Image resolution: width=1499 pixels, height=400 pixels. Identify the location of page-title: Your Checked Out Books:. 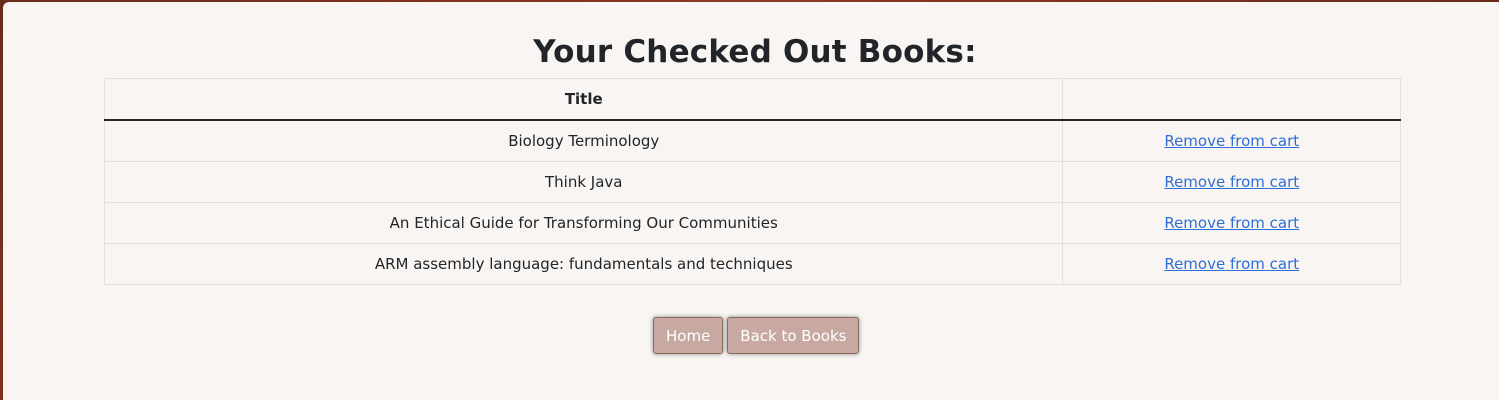
(755, 52).